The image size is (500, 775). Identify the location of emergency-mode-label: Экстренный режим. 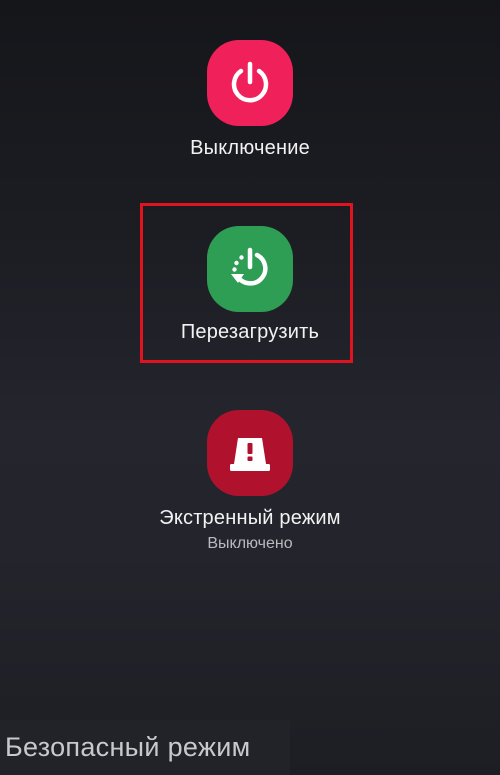
(250, 518).